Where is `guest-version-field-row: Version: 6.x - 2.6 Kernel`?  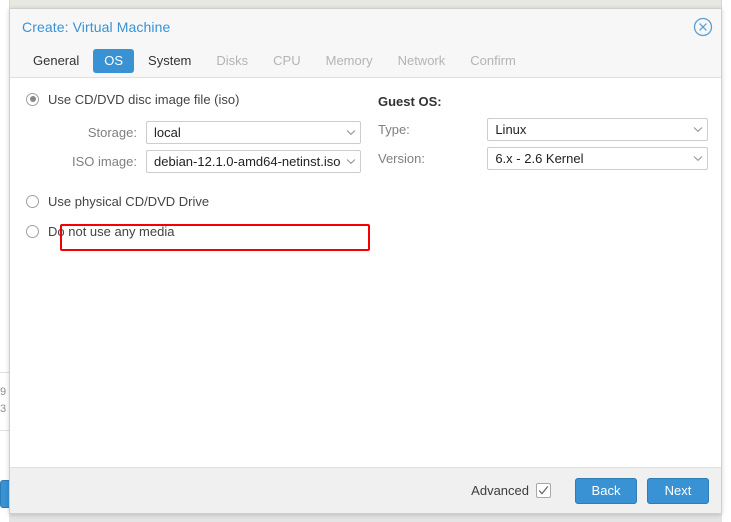 guest-version-field-row: Version: 6.x - 2.6 Kernel is located at coordinates (543, 158).